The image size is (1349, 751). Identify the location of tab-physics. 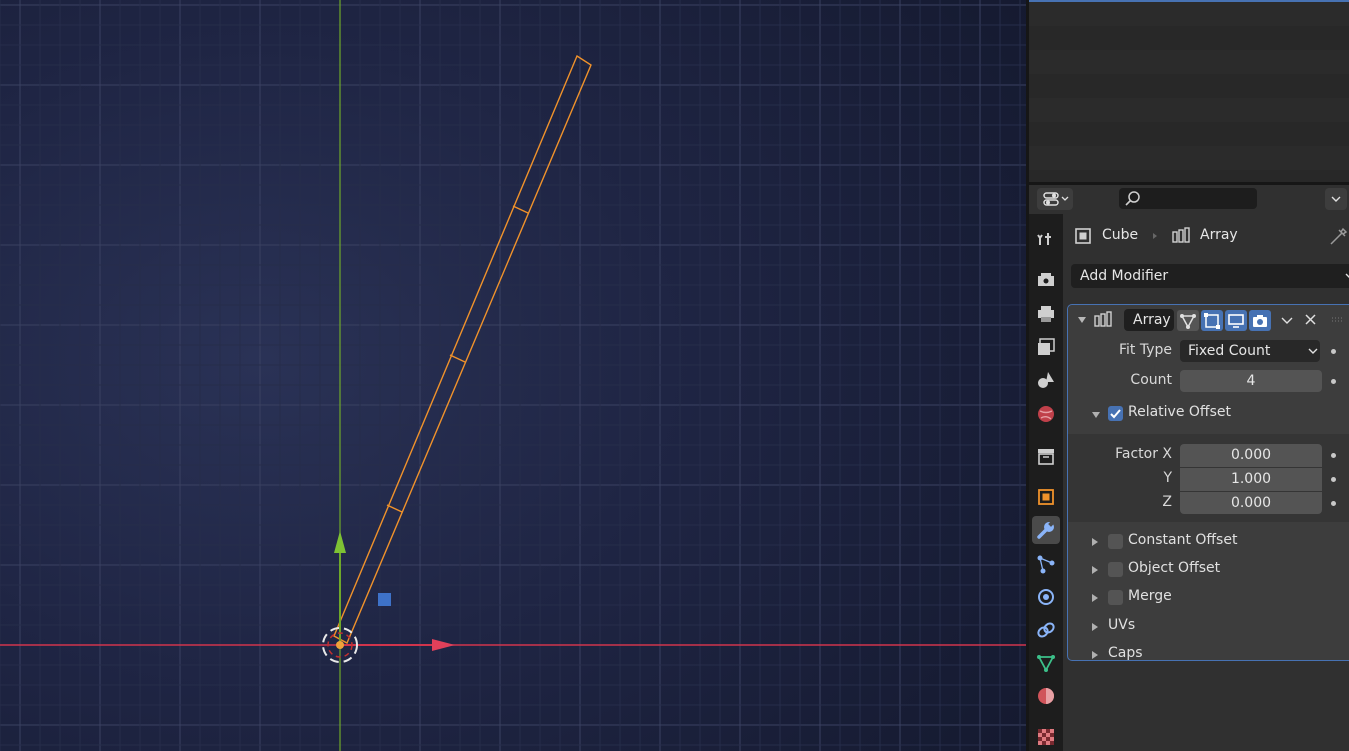
(1046, 597).